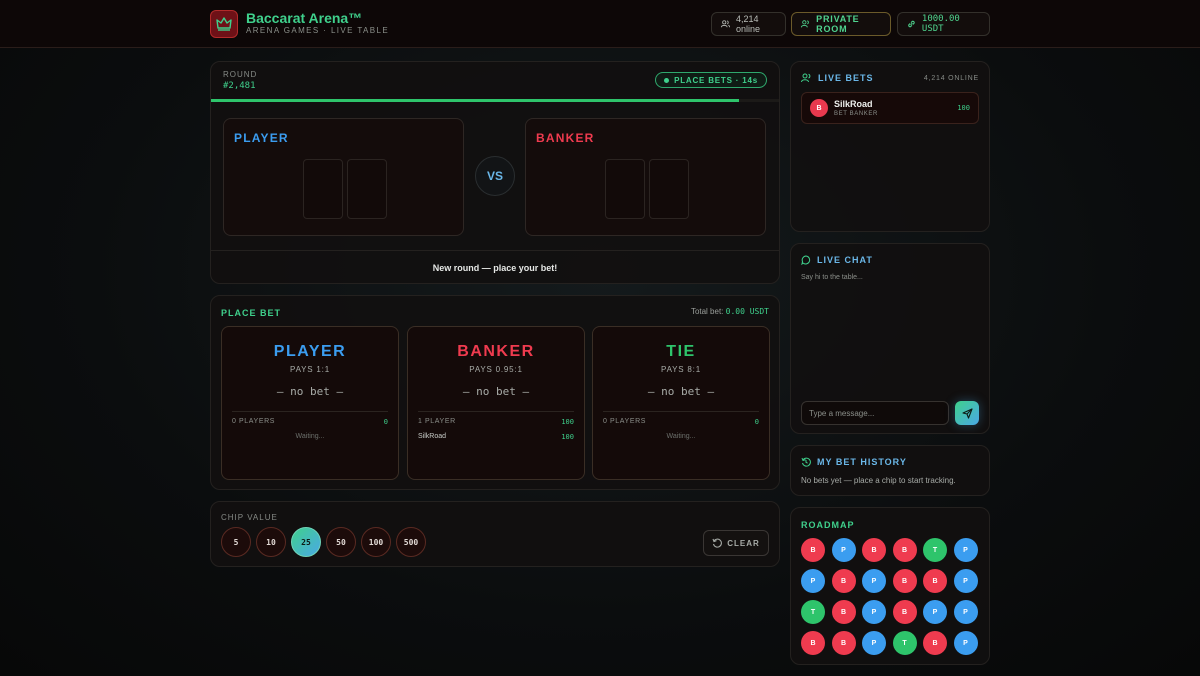 The height and width of the screenshot is (676, 1200). Describe the element at coordinates (828, 525) in the screenshot. I see `roadmap-title: ROADMAP` at that location.